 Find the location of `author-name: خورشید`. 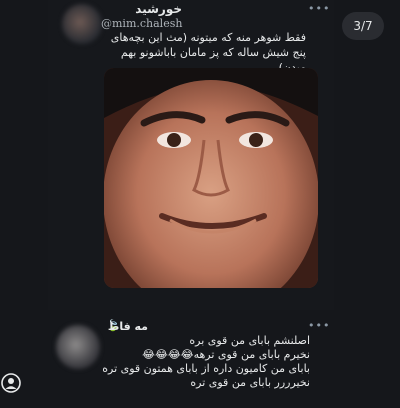

author-name: خورشید is located at coordinates (158, 9).